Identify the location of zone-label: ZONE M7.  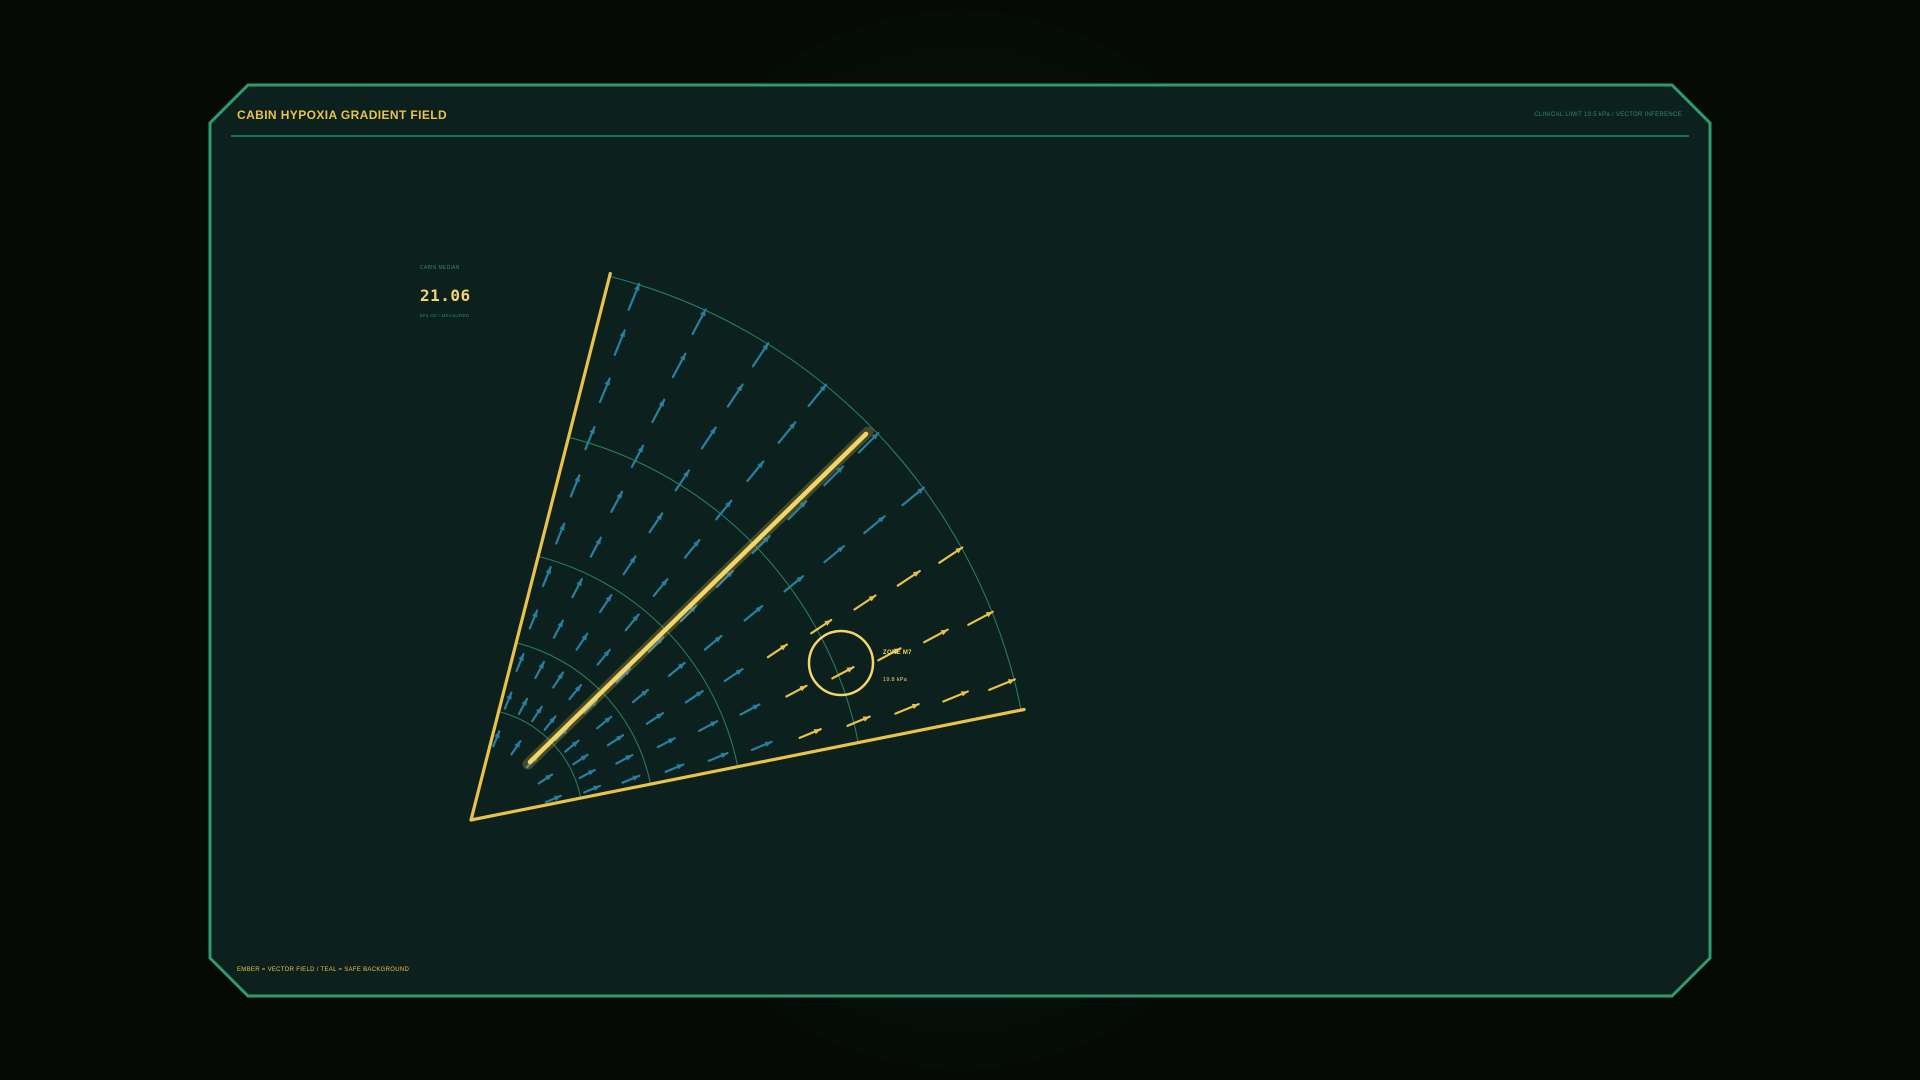
(897, 653).